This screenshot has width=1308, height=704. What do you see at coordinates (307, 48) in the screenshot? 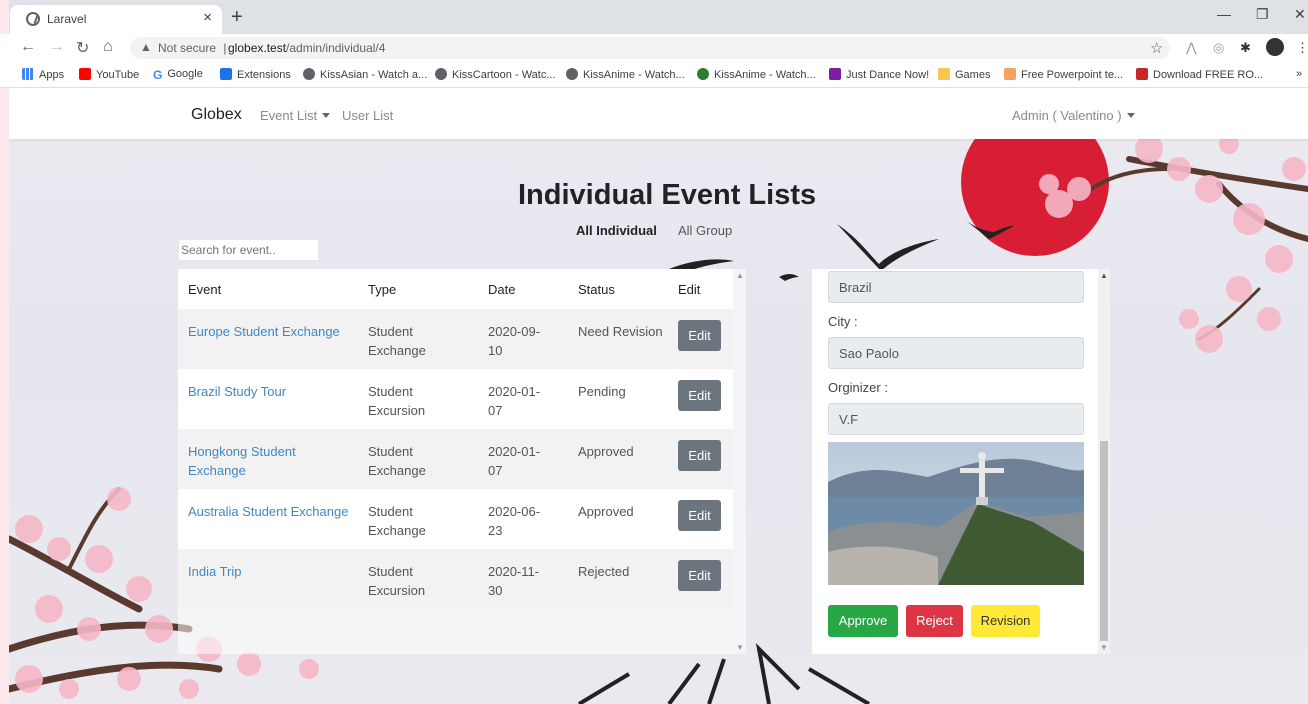
I see `url-text: globex.test/admin/individual/4` at bounding box center [307, 48].